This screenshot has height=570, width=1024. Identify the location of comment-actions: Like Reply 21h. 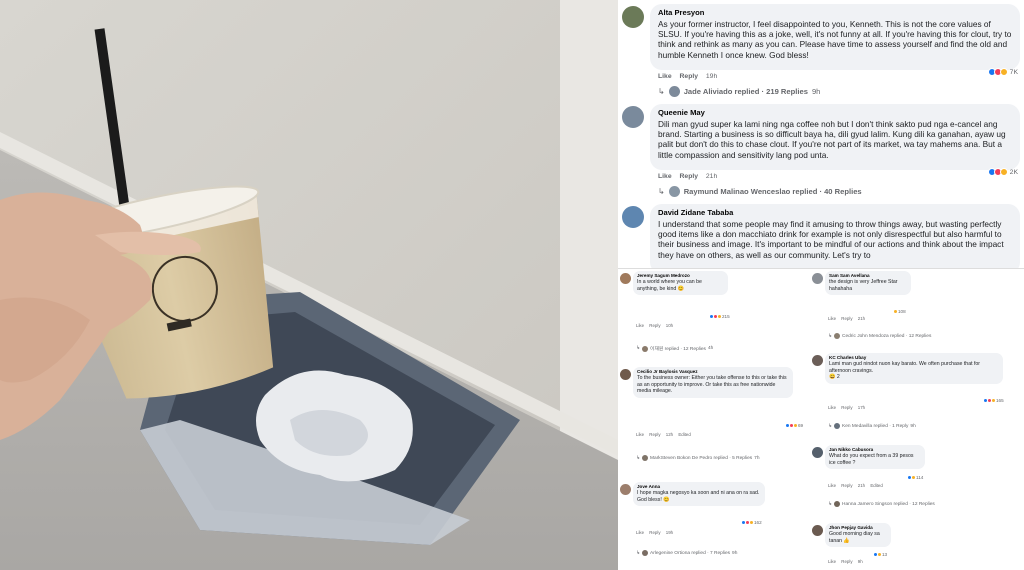
(687, 176).